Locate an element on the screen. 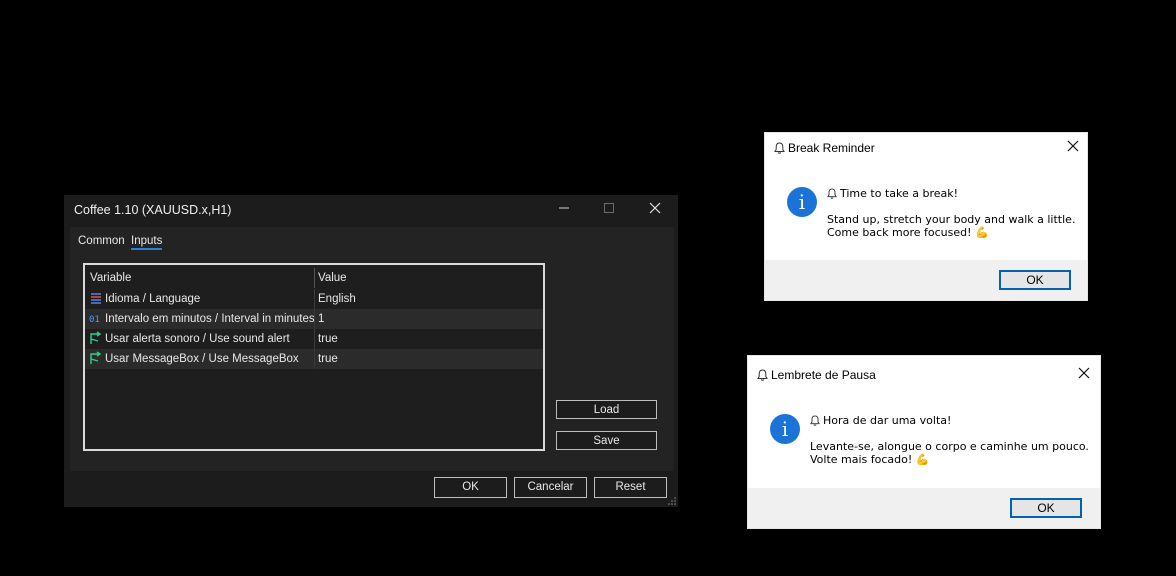 This screenshot has height=576, width=1176. dialog-title-text: Break Reminder is located at coordinates (831, 148).